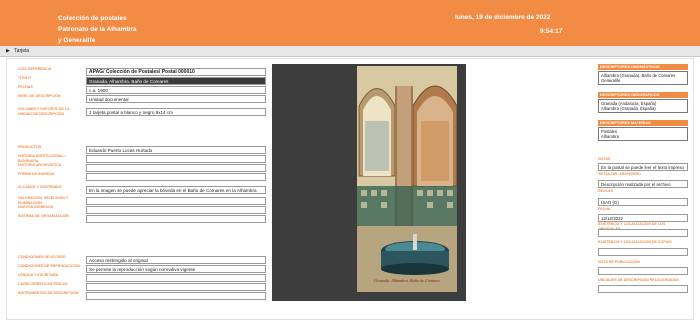 This screenshot has height=327, width=700. Describe the element at coordinates (551, 31) in the screenshot. I see `header-time: 9:54:17` at that location.